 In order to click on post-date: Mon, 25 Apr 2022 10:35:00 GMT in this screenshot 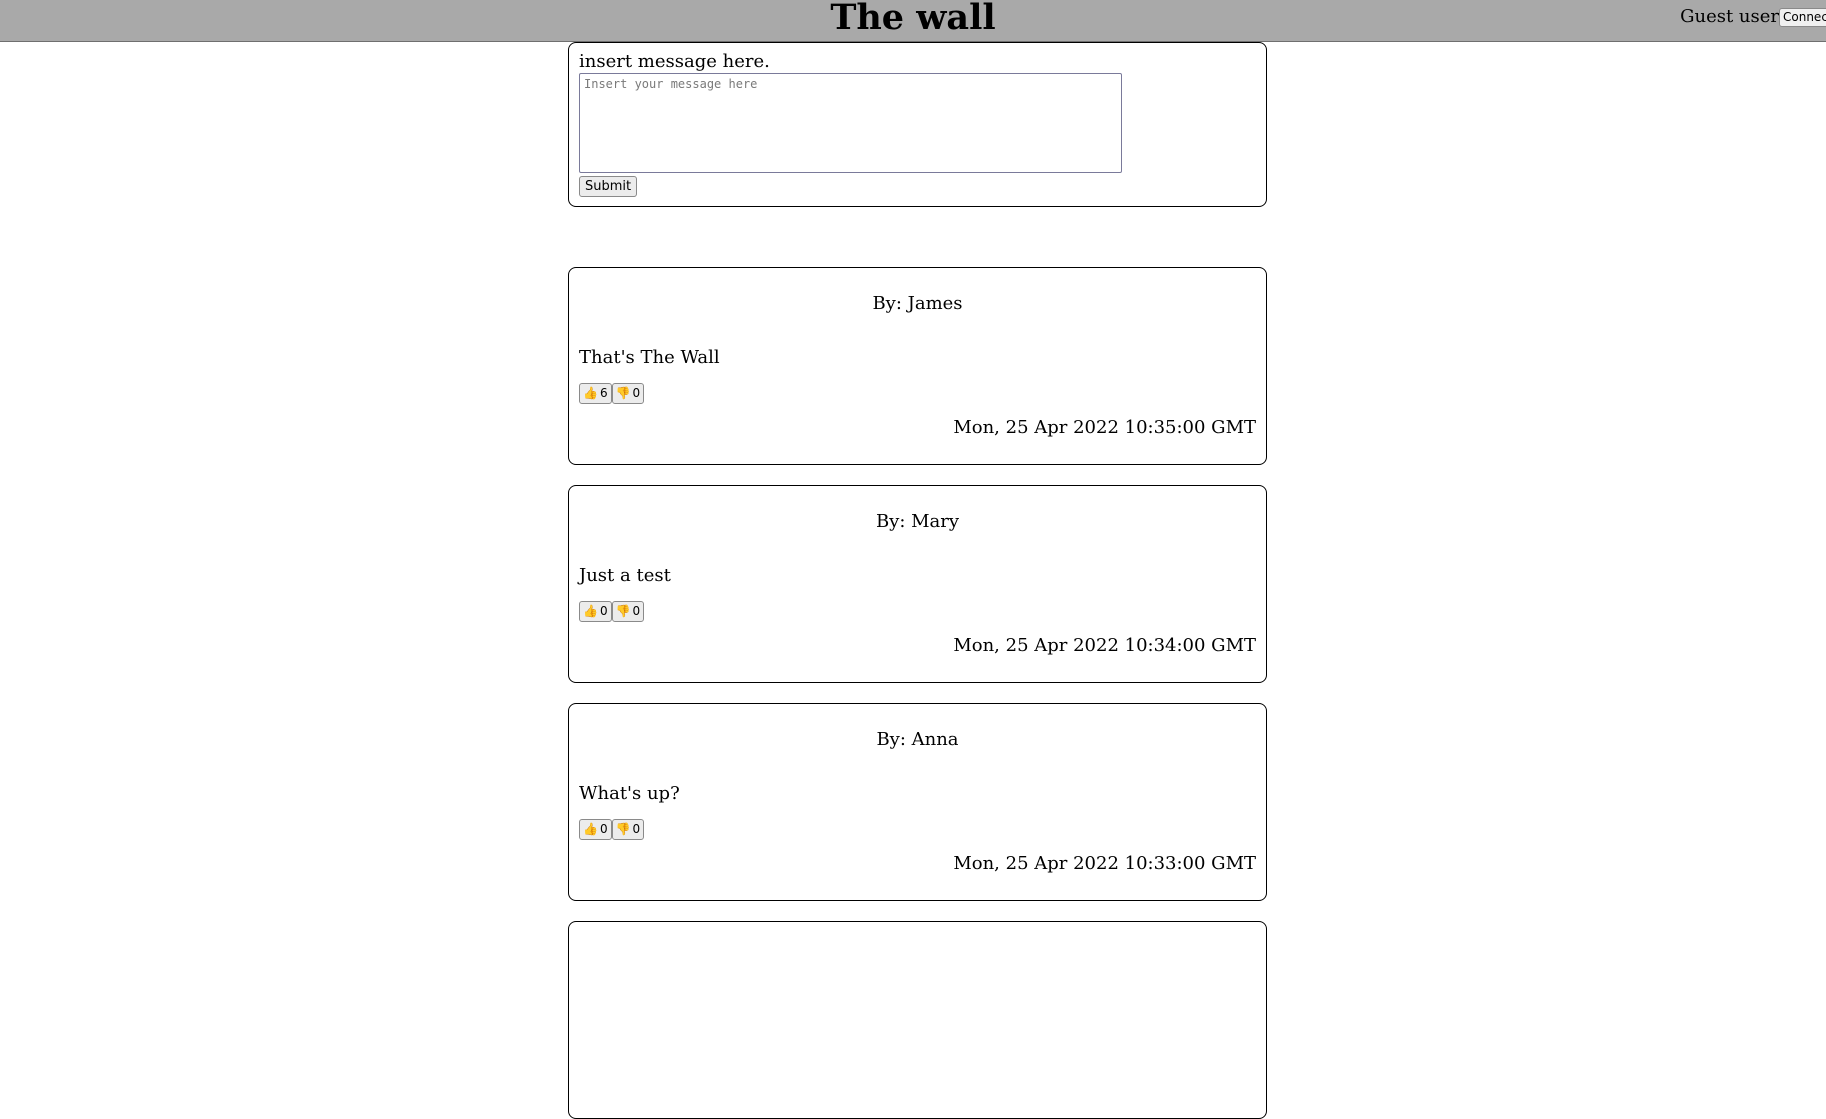, I will do `click(1104, 427)`.